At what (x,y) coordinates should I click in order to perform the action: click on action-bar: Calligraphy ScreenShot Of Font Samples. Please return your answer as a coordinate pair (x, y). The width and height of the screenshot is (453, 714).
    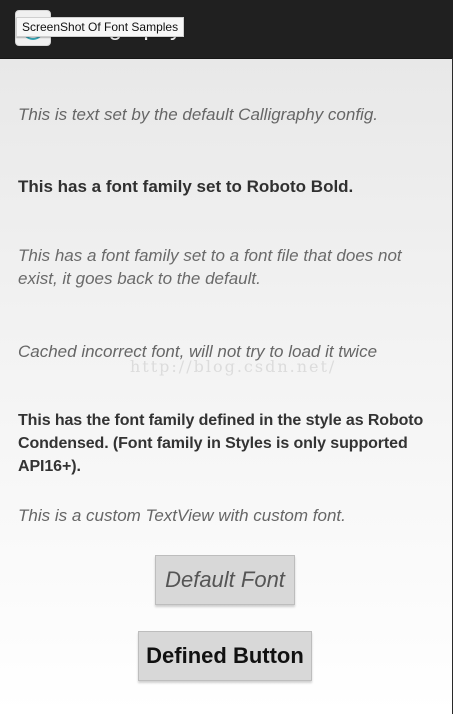
    Looking at the image, I should click on (226, 29).